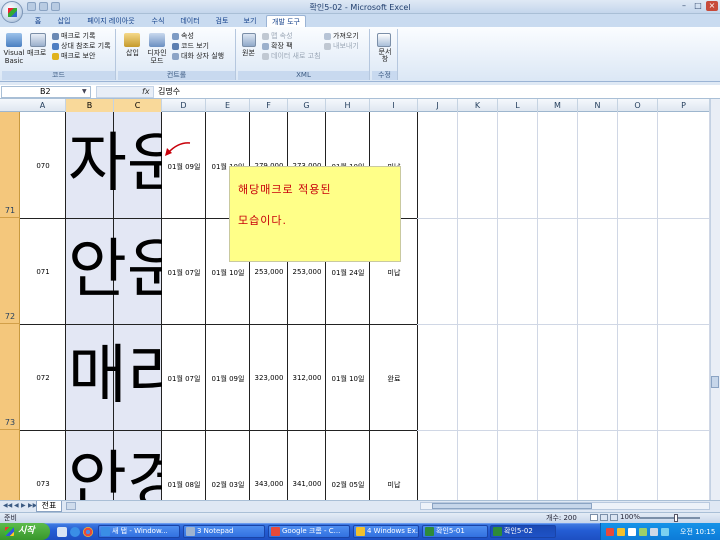  Describe the element at coordinates (43, 484) in the screenshot. I see `cell-id: 073` at that location.